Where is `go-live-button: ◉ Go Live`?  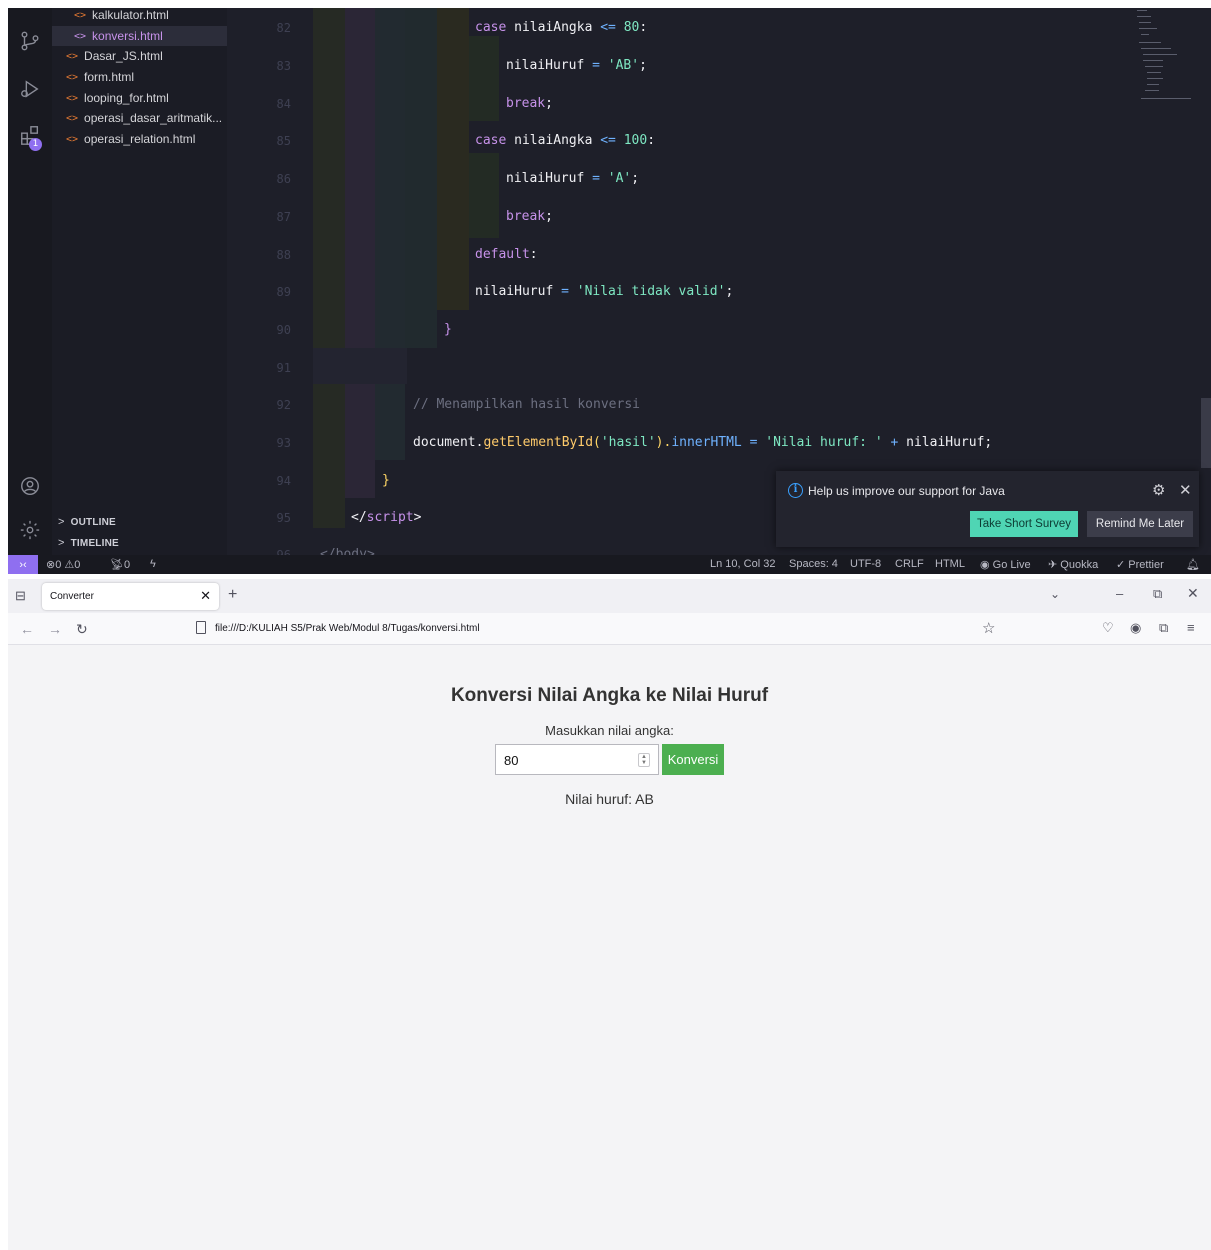
go-live-button: ◉ Go Live is located at coordinates (1005, 564).